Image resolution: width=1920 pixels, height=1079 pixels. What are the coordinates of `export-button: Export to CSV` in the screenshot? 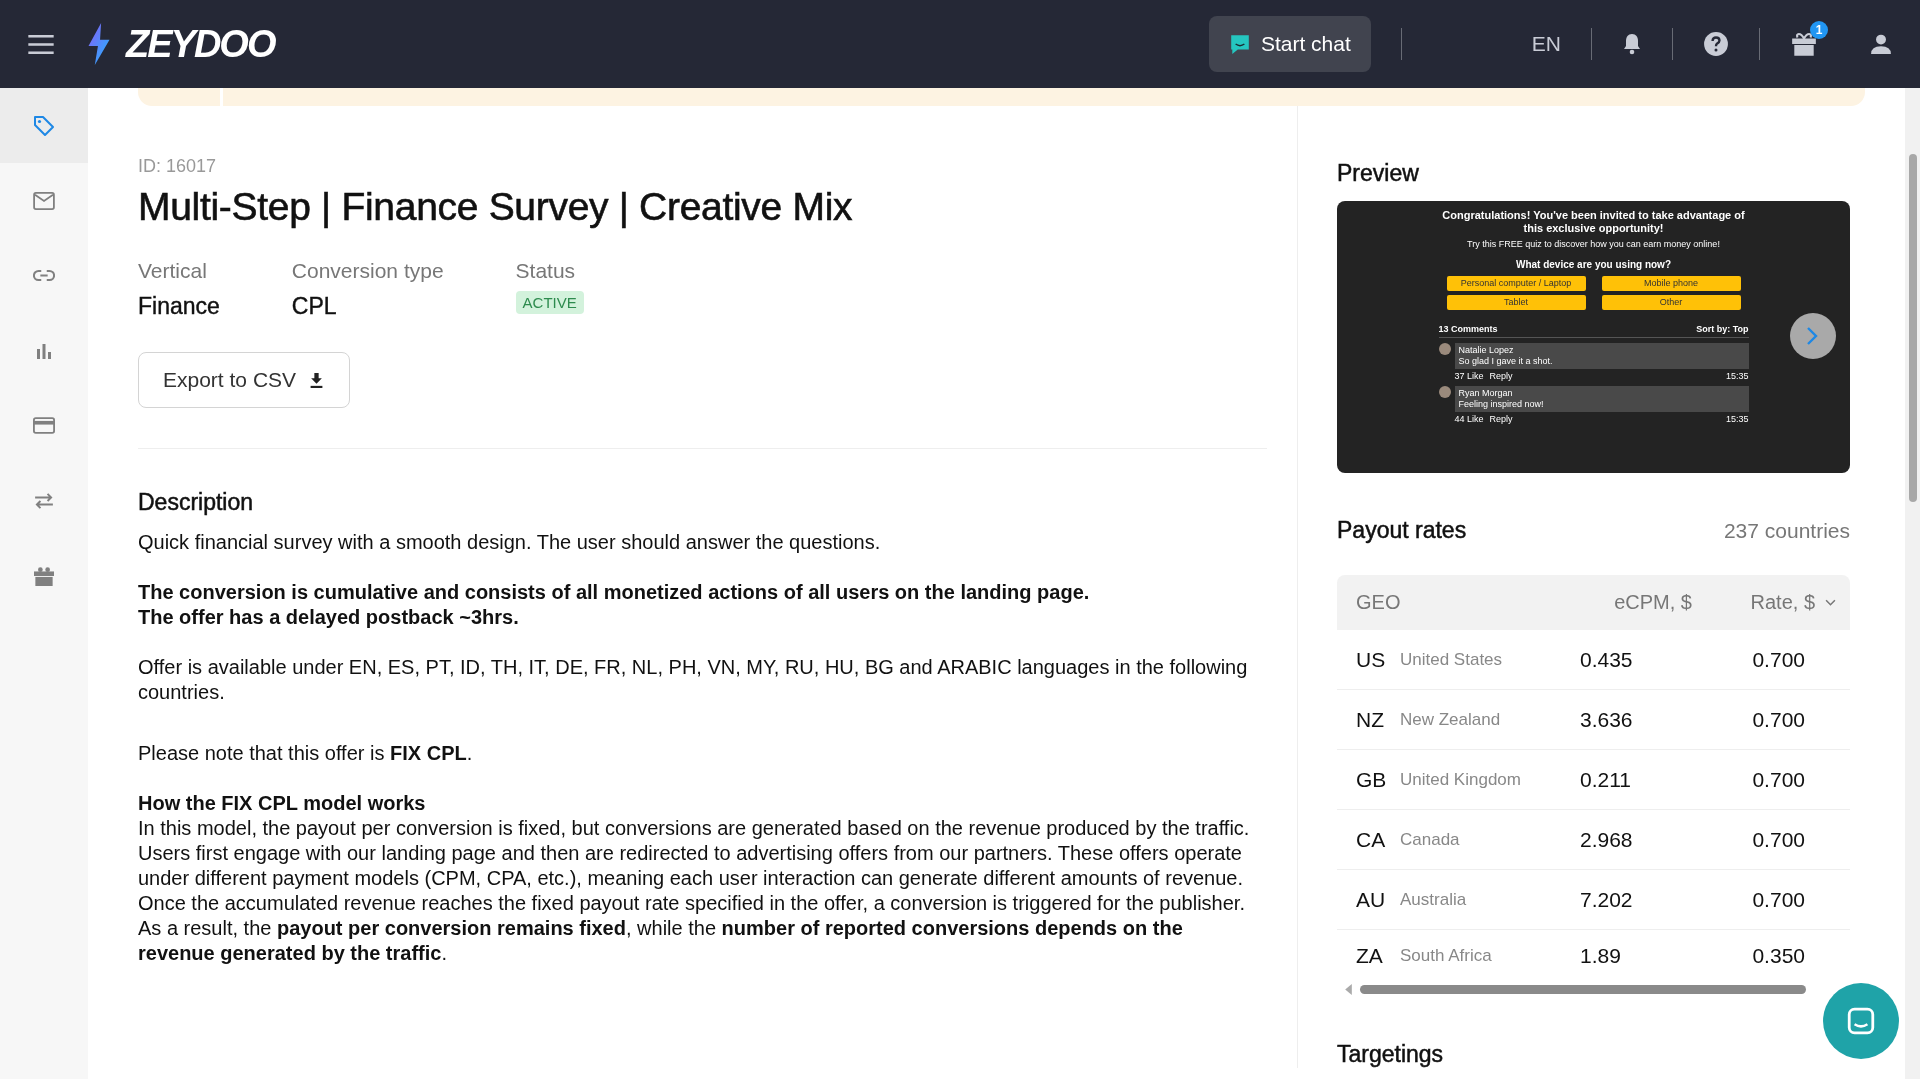 It's located at (244, 380).